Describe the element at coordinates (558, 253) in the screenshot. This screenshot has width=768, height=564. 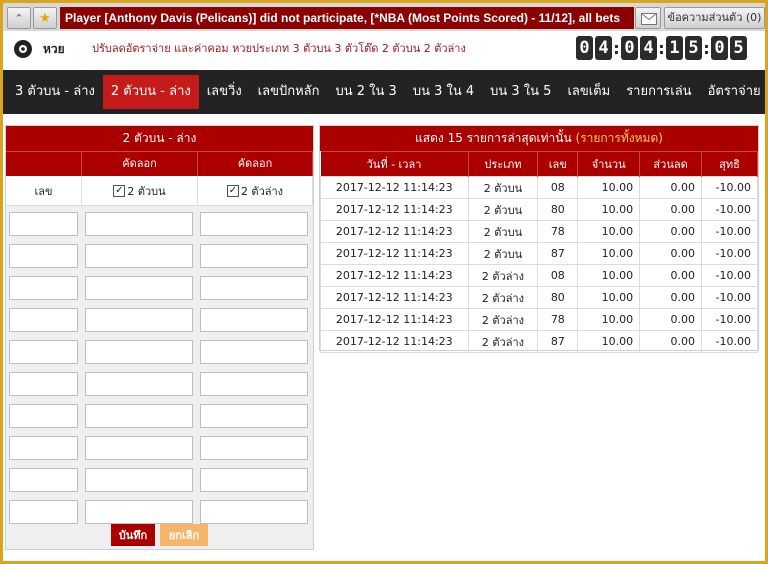
I see `table-cell: 87` at that location.